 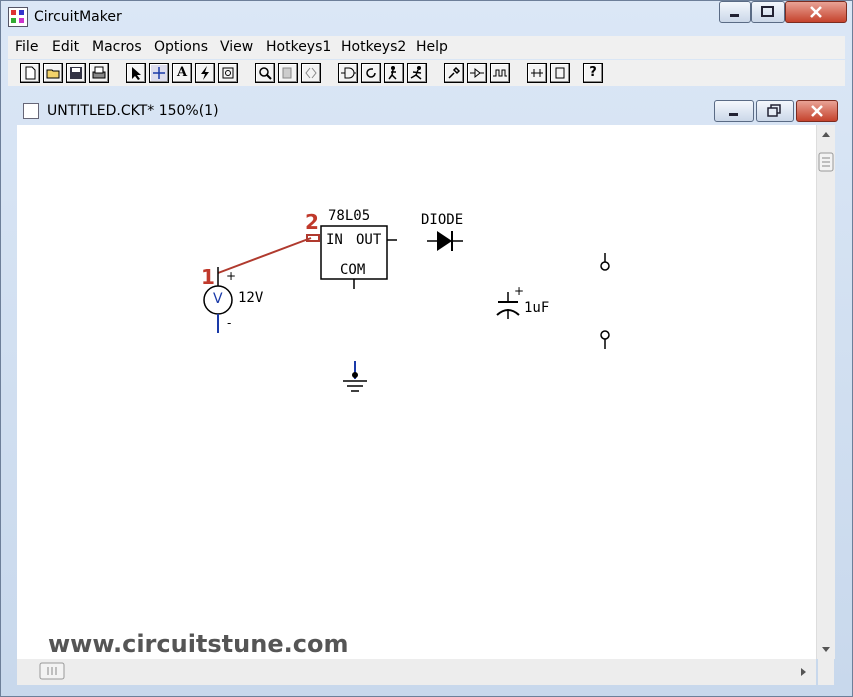 What do you see at coordinates (78, 17) in the screenshot?
I see `app-title: CircuitMaker` at bounding box center [78, 17].